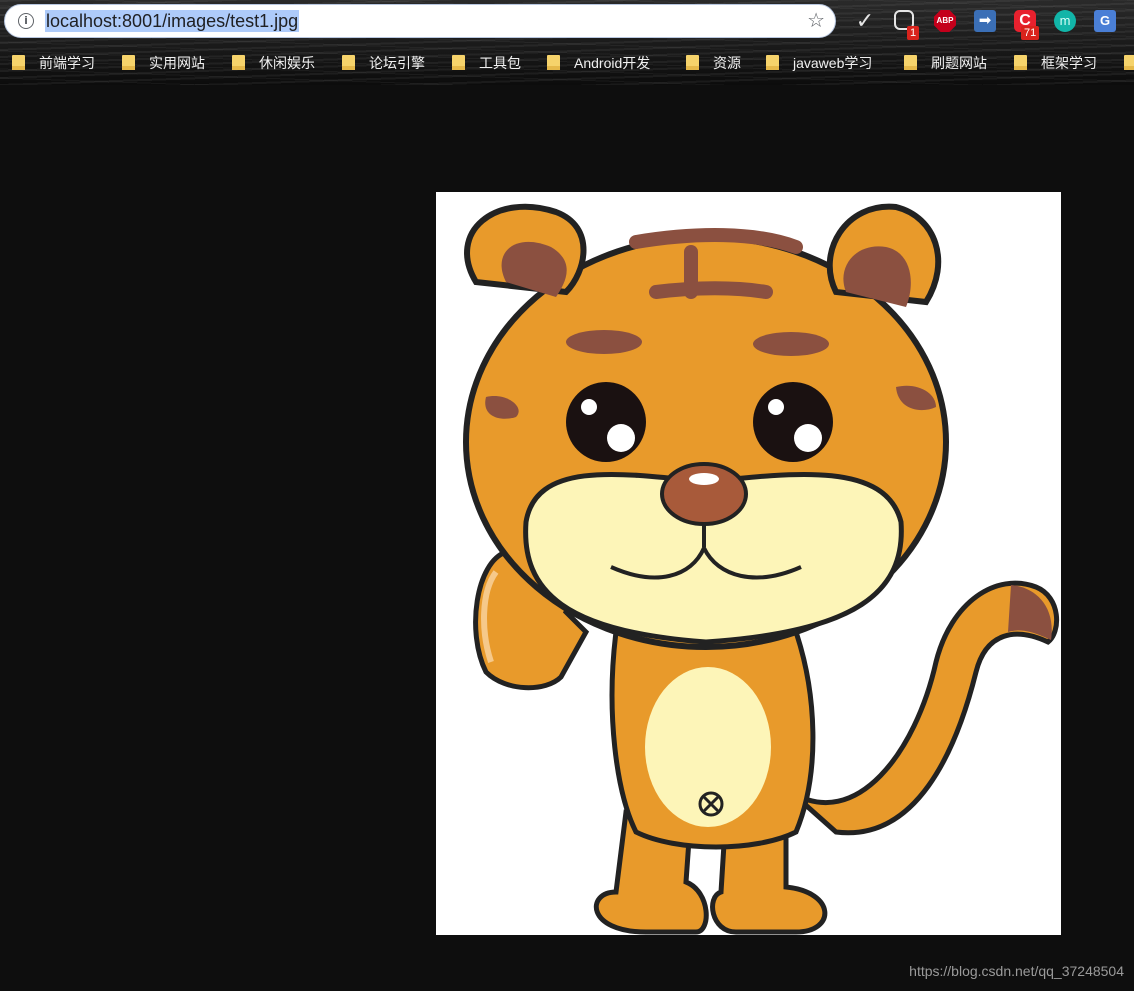 The height and width of the screenshot is (991, 1134). I want to click on bookmark-folder: 实用网站, so click(163, 63).